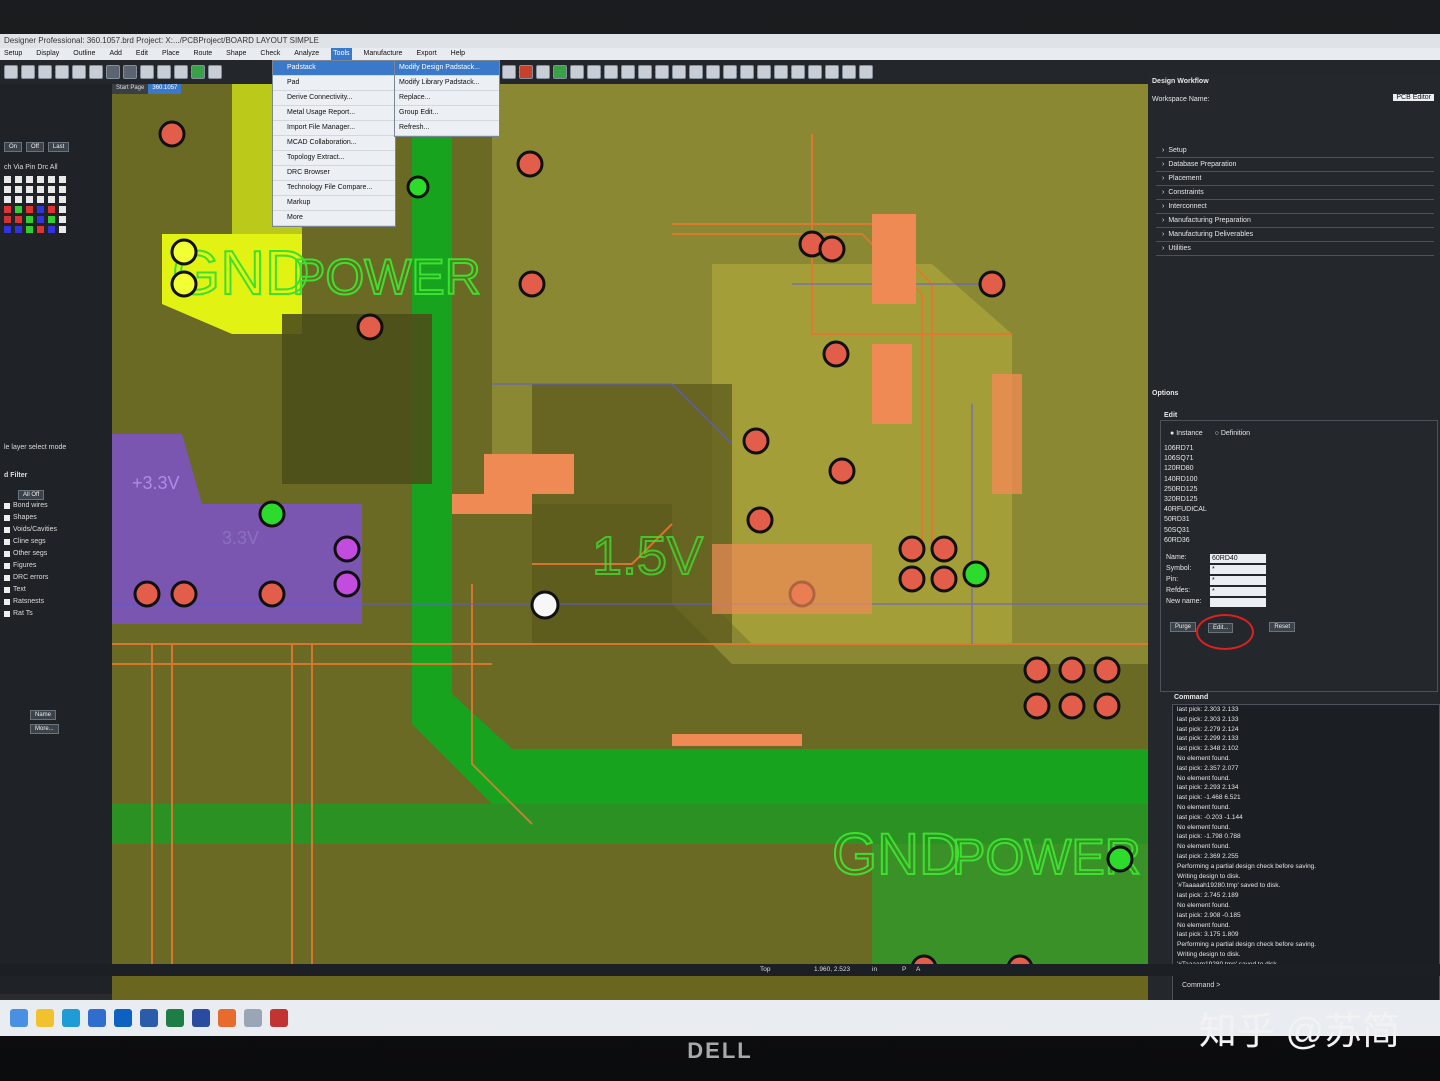  Describe the element at coordinates (426, 54) in the screenshot. I see `menu-export: Export` at that location.